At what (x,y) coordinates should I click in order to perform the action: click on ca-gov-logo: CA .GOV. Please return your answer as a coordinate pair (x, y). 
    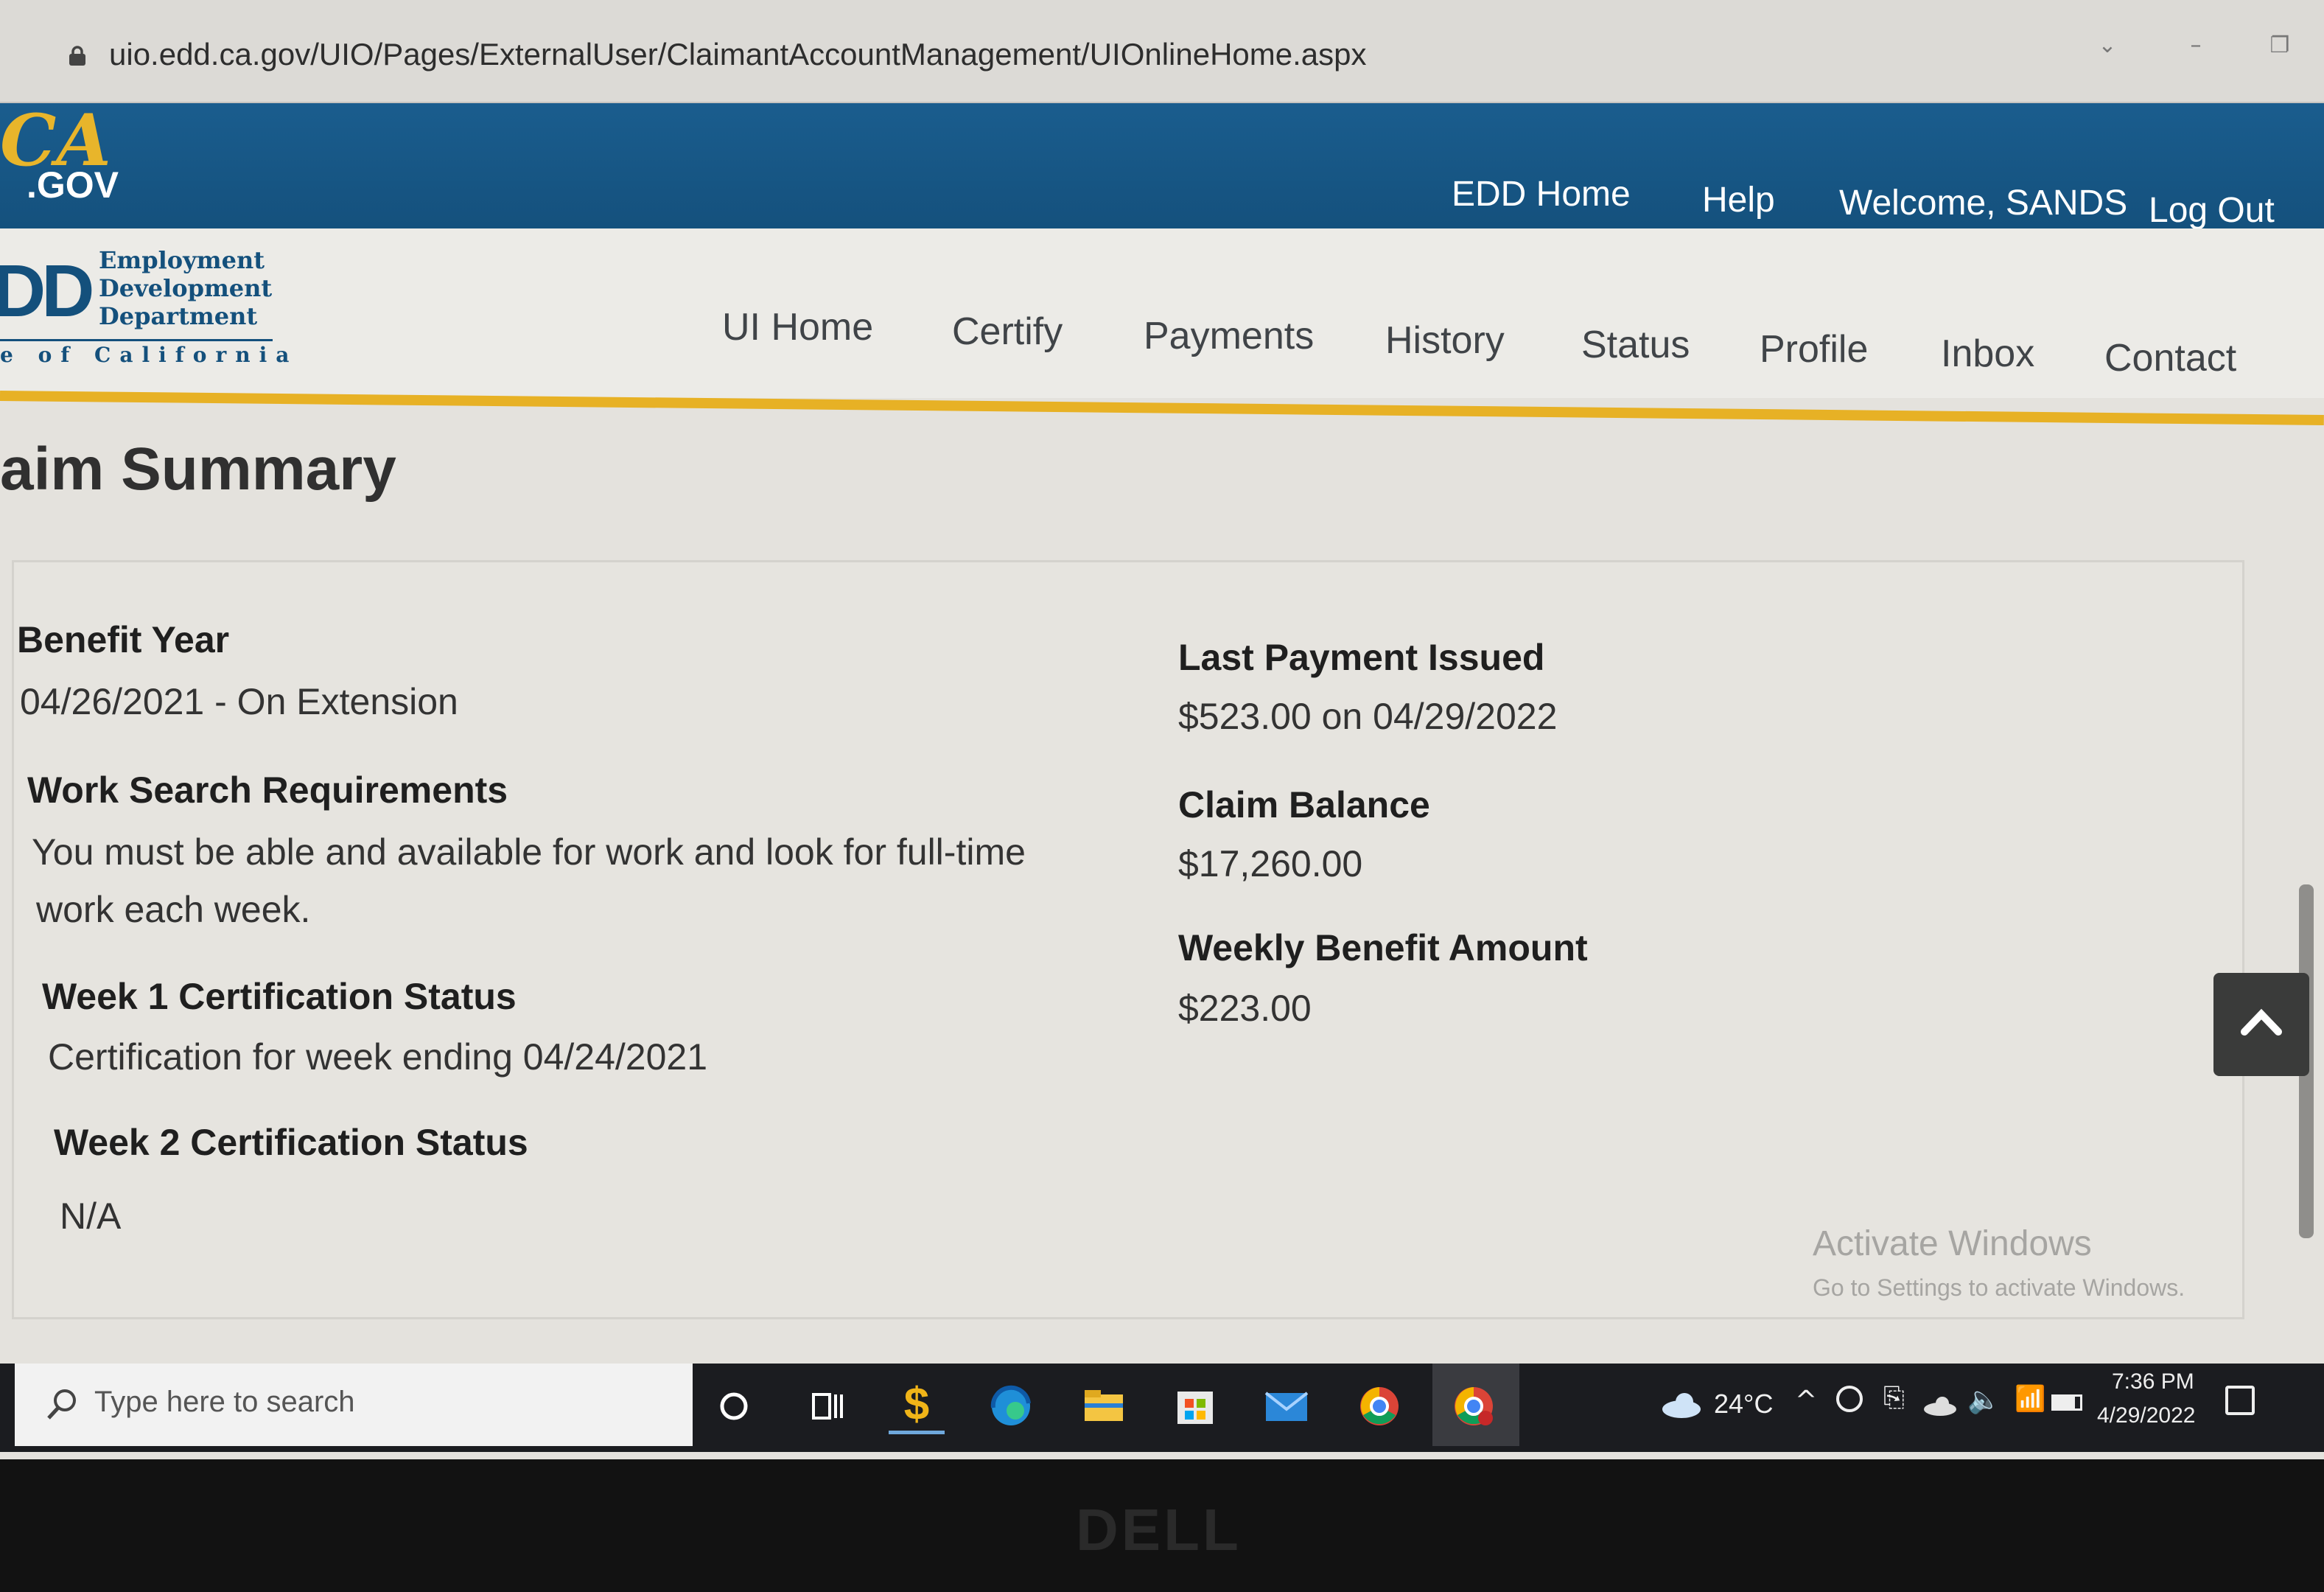
    Looking at the image, I should click on (59, 157).